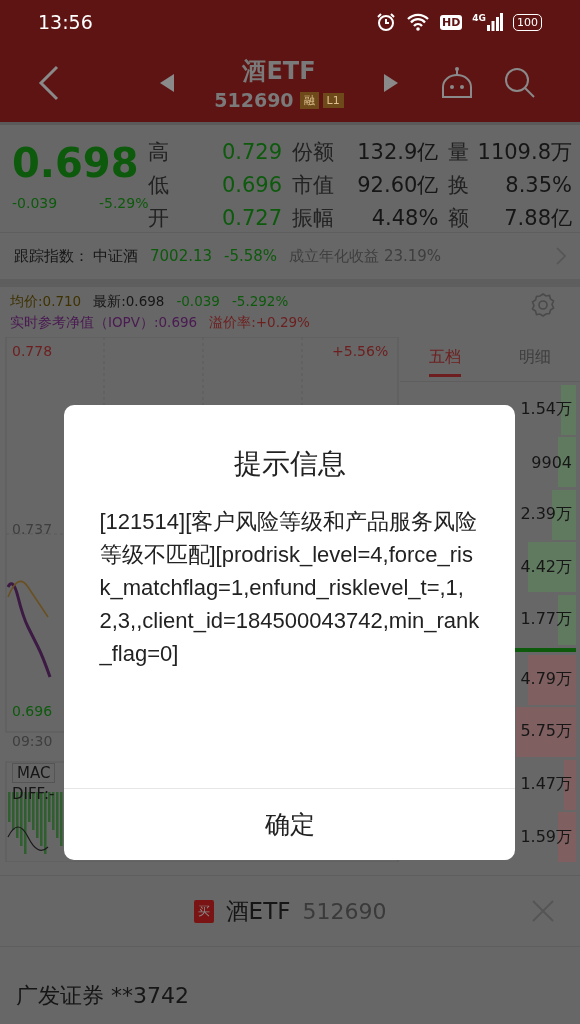 This screenshot has height=1024, width=580. Describe the element at coordinates (546, 567) in the screenshot. I see `order-volume: 4.42万` at that location.